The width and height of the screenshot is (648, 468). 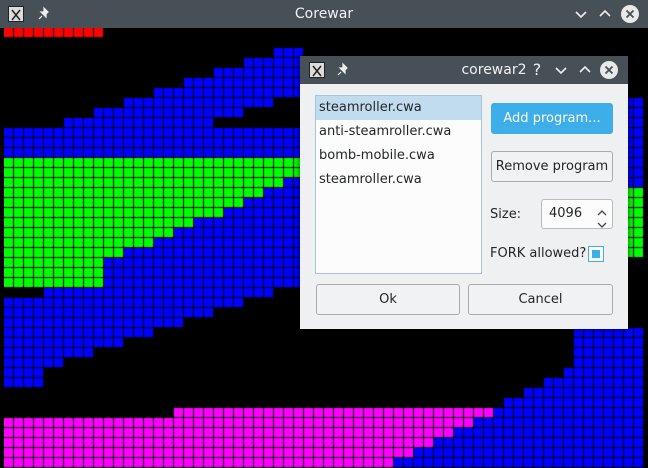 I want to click on size-spinbox: 4096, so click(x=577, y=214).